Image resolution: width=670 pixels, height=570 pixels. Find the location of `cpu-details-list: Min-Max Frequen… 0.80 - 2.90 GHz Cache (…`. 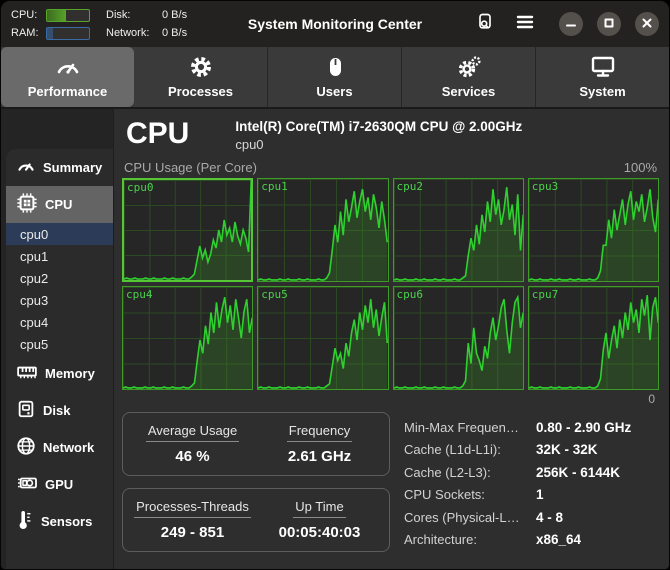

cpu-details-list: Min-Max Frequen… 0.80 - 2.90 GHz Cache (… is located at coordinates (531, 488).